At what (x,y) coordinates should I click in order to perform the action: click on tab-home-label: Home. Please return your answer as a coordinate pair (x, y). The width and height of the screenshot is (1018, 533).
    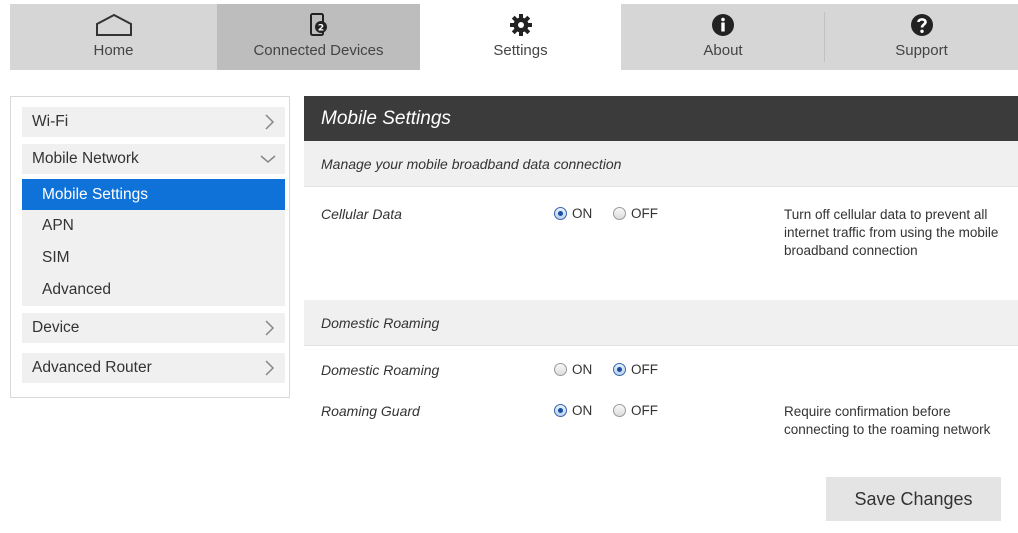
    Looking at the image, I should click on (113, 50).